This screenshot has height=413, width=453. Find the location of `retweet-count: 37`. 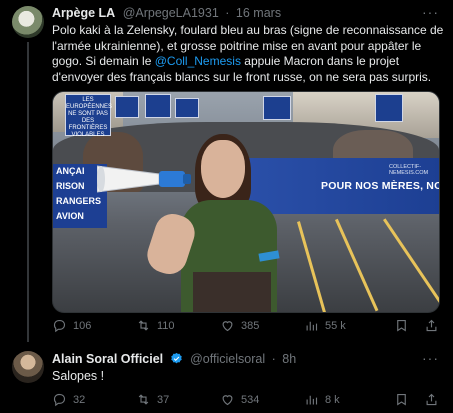

retweet-count: 37 is located at coordinates (163, 399).